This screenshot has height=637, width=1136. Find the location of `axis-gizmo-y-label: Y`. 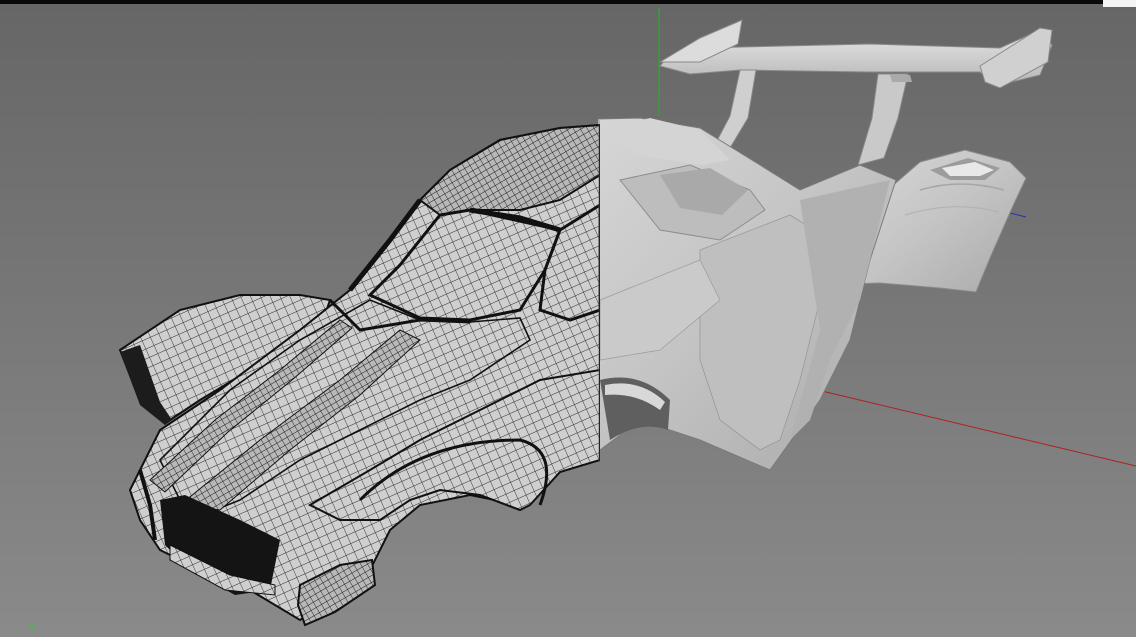

axis-gizmo-y-label: Y is located at coordinates (32, 628).